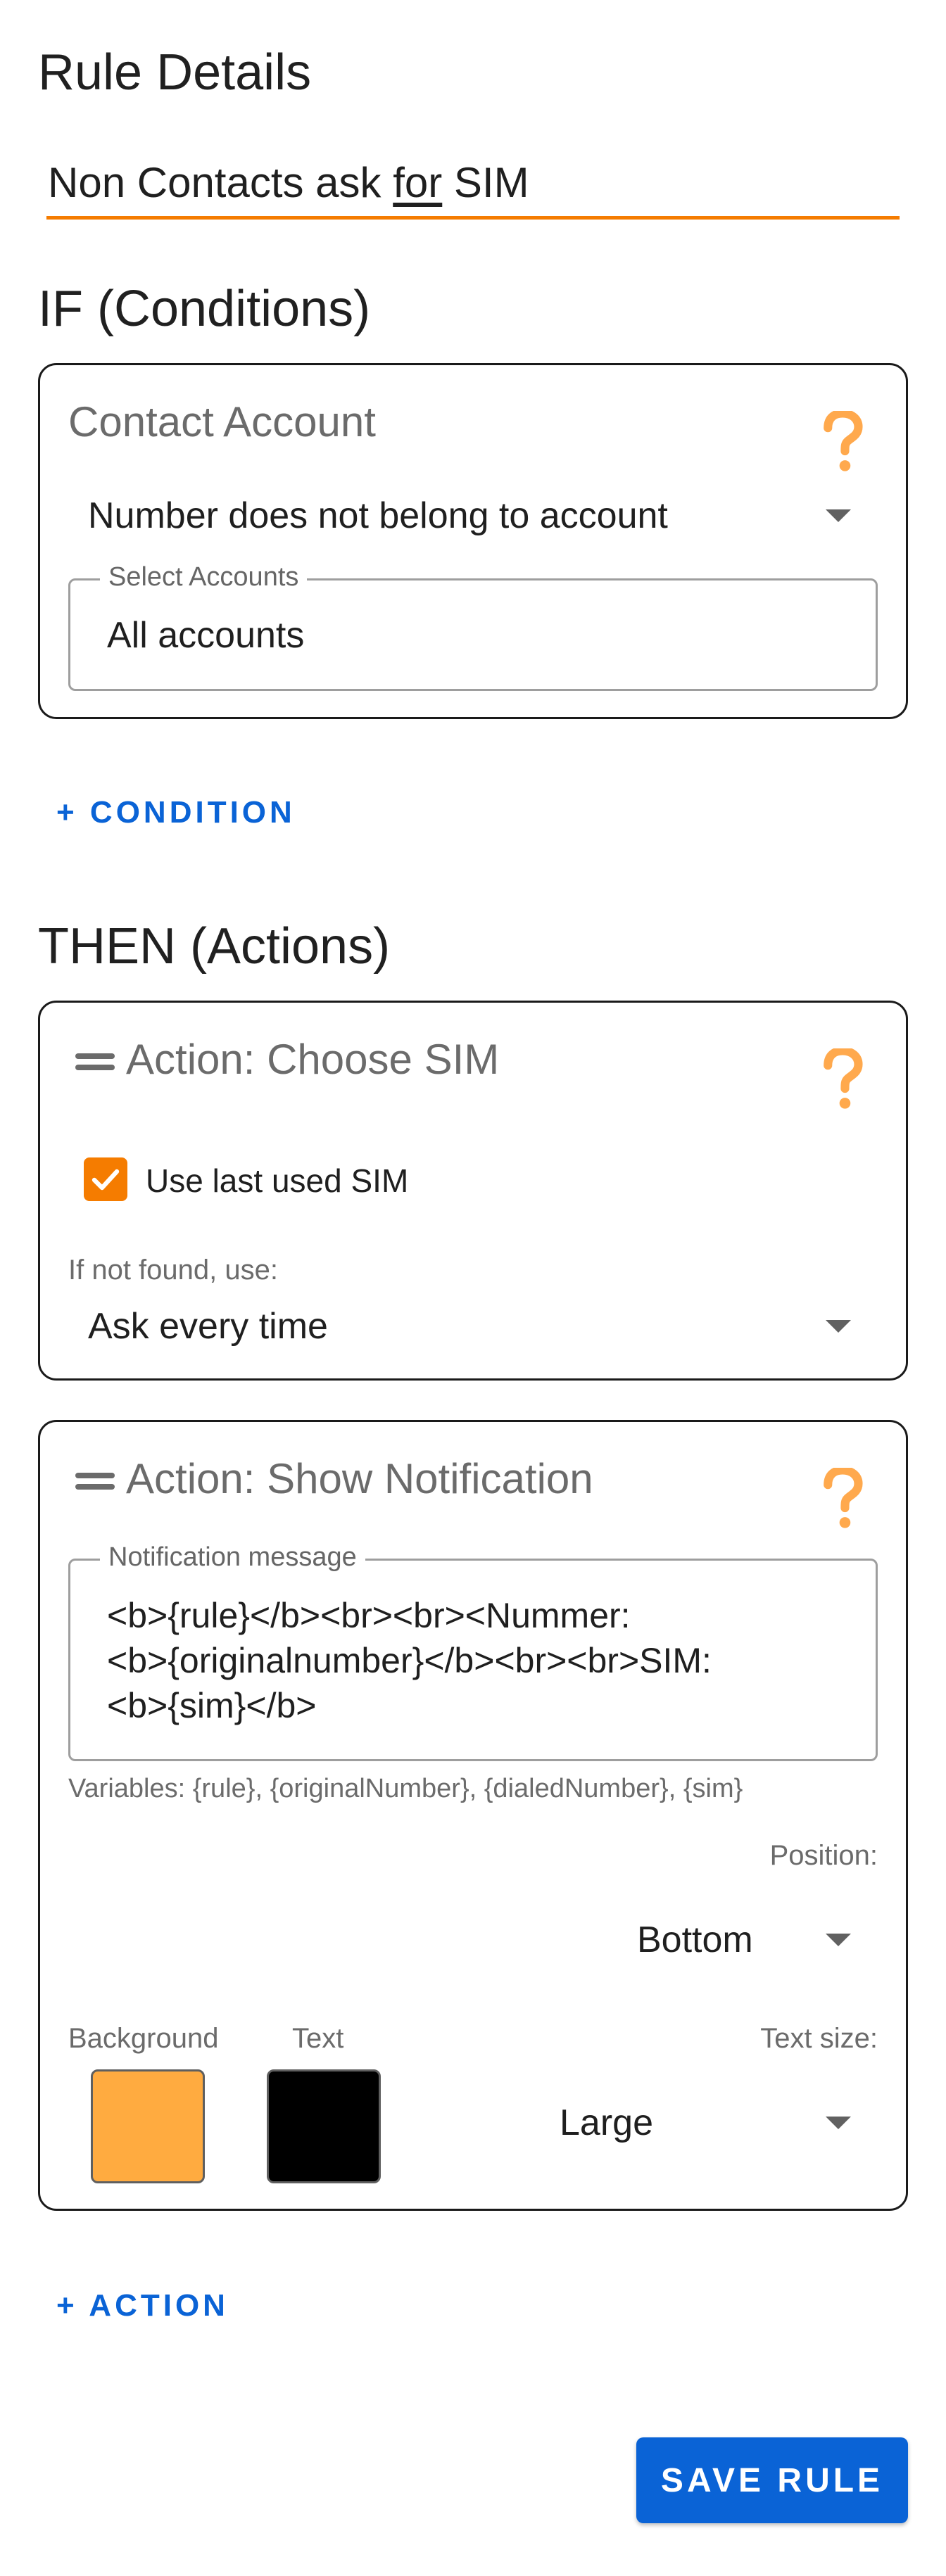  What do you see at coordinates (418, 182) in the screenshot?
I see `rule-name-text-underlined: for` at bounding box center [418, 182].